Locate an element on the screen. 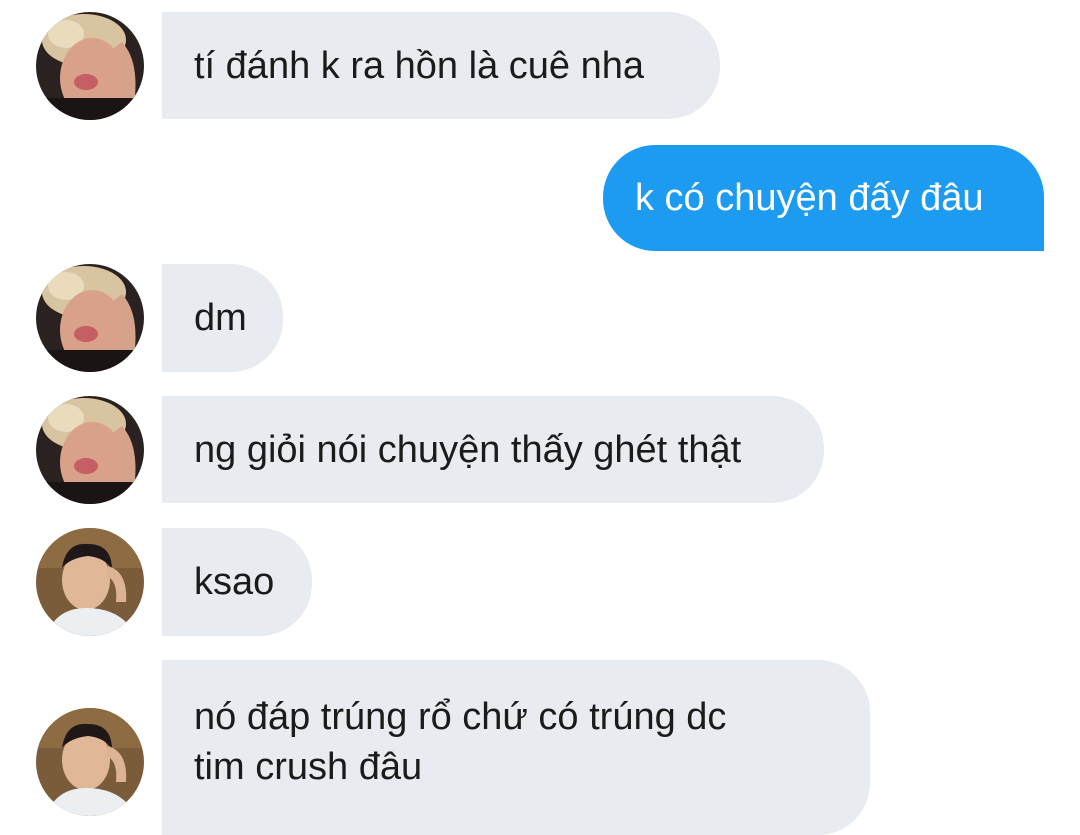 The width and height of the screenshot is (1080, 835). message-bubble: dm is located at coordinates (222, 318).